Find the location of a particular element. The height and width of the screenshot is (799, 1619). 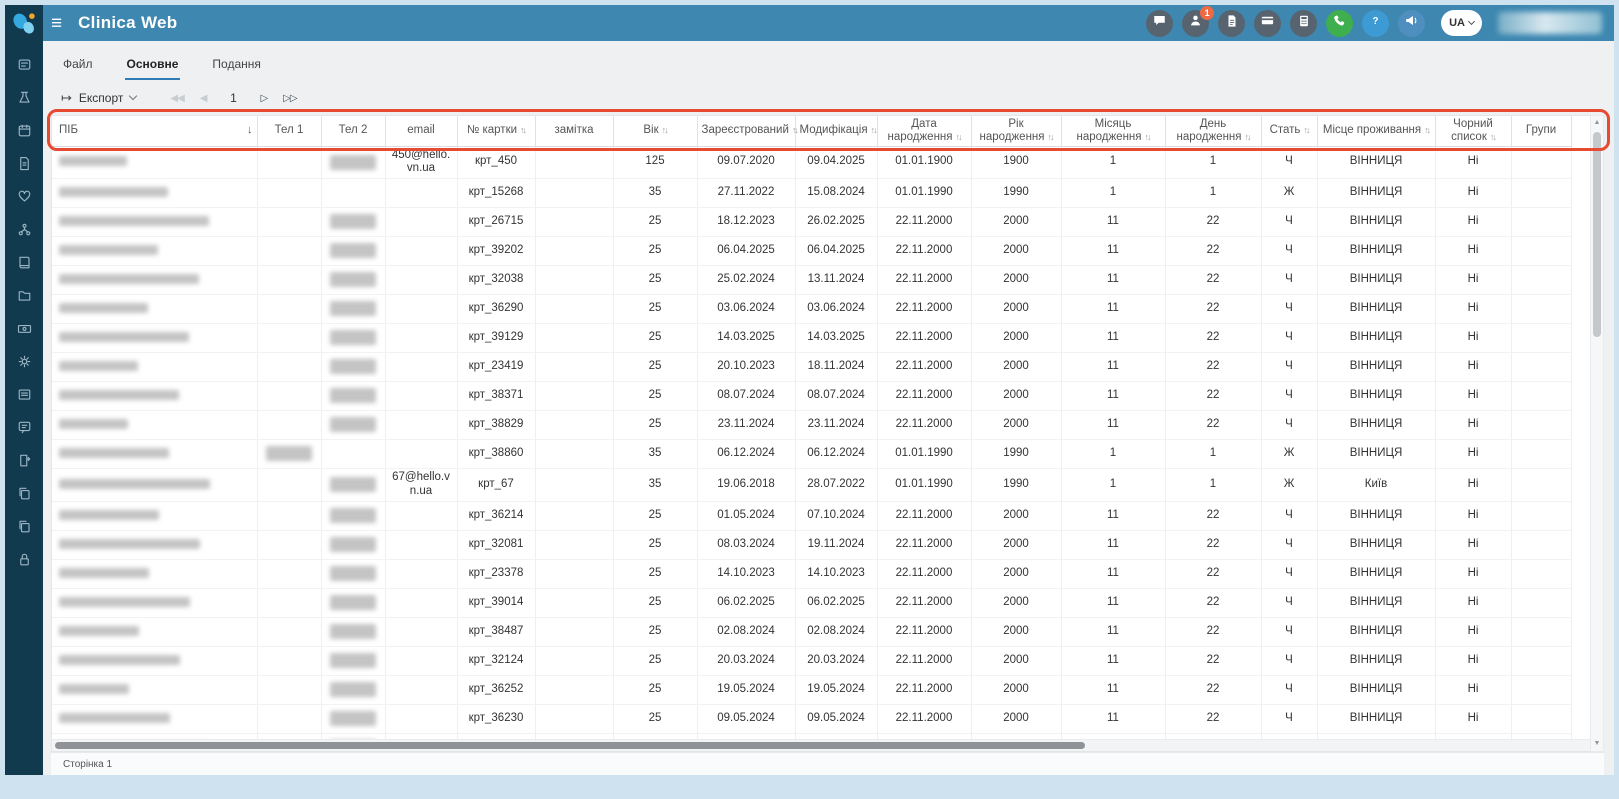

sidebar-item-cash is located at coordinates (24, 330).